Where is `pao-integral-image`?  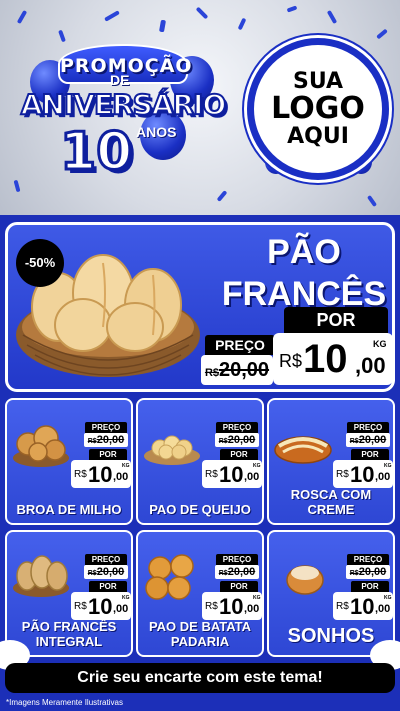 pao-integral-image is located at coordinates (41, 576).